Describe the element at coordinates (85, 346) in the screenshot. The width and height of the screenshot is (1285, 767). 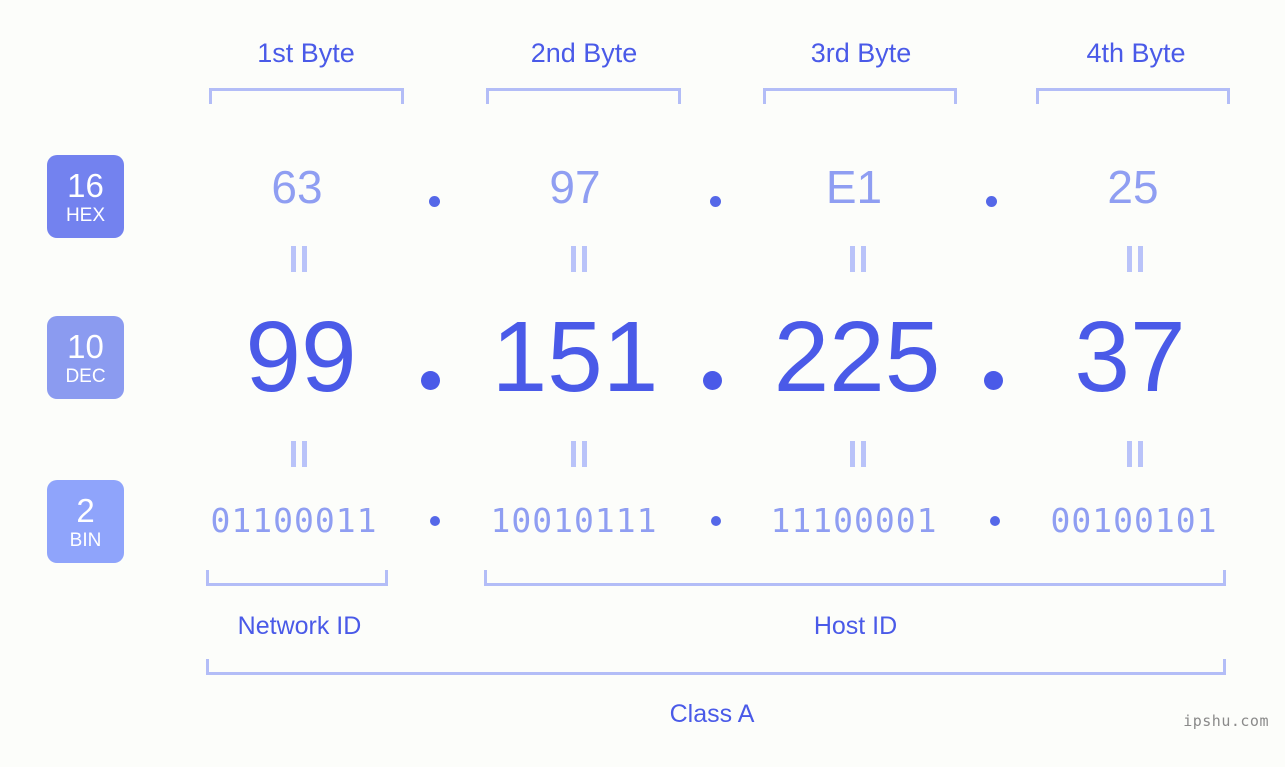
I see `base-badge-dec-number: 10` at that location.